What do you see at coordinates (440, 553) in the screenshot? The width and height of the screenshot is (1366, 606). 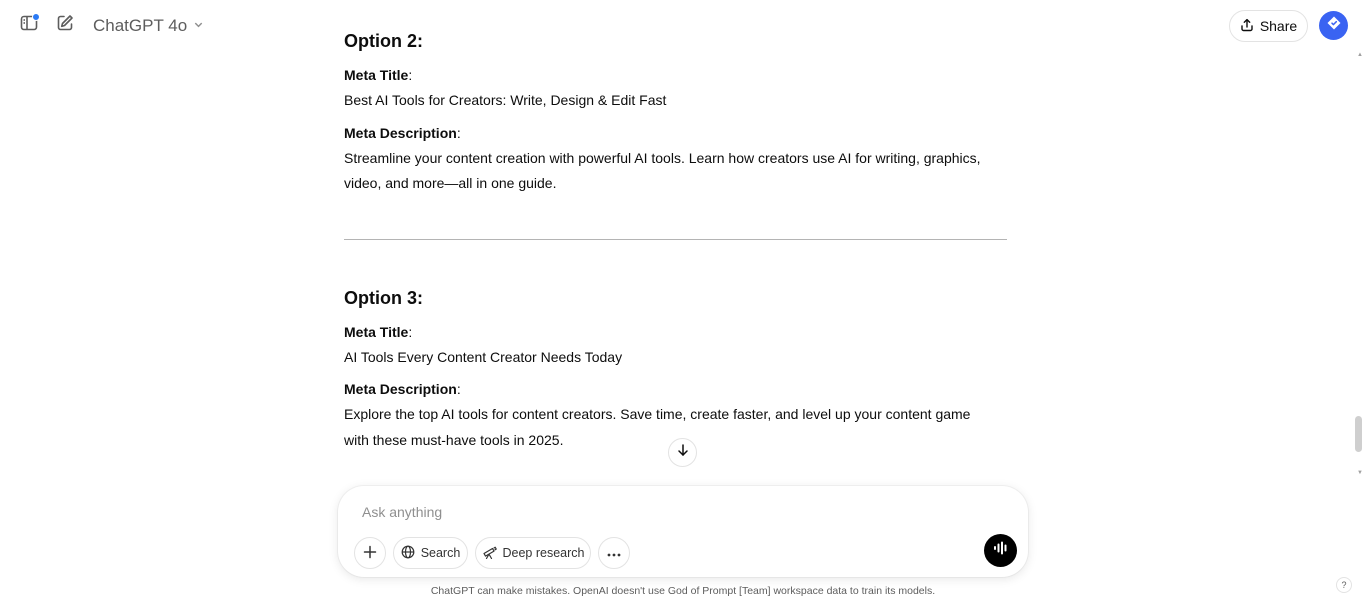 I see `search-label: Search` at bounding box center [440, 553].